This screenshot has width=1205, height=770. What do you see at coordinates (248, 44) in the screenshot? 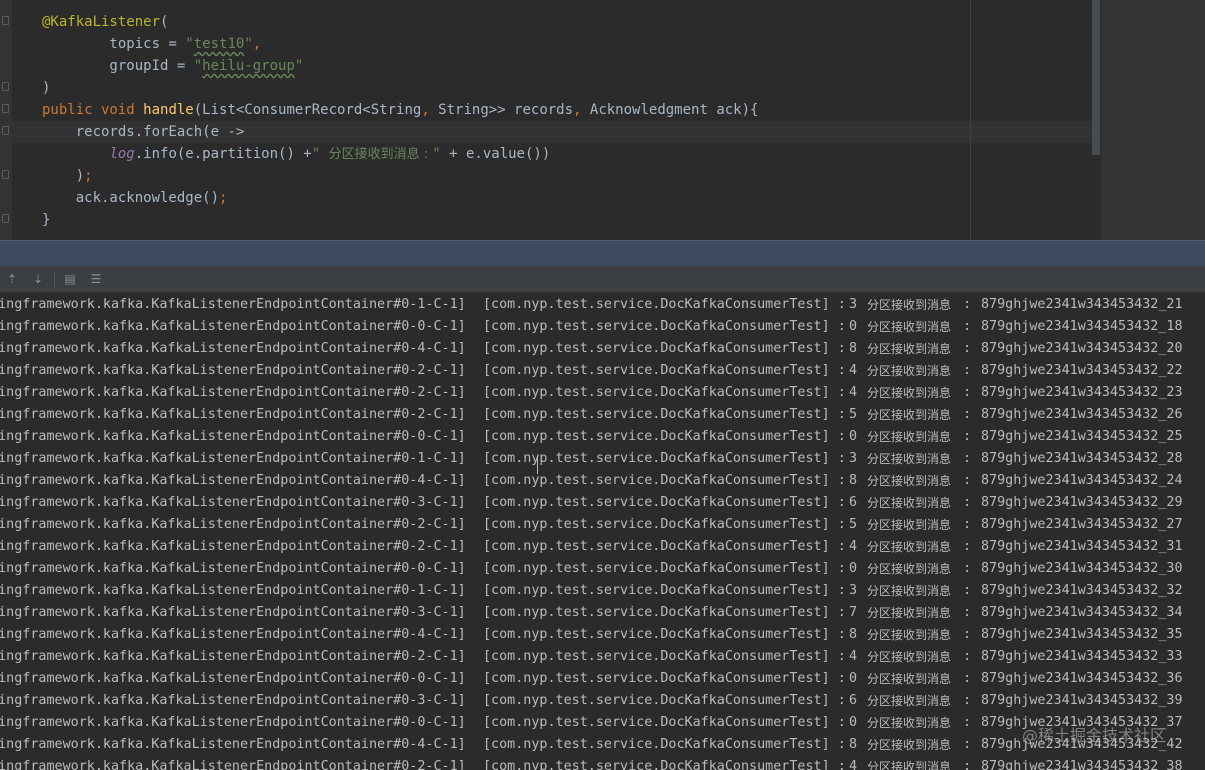
I see `code-token: "` at bounding box center [248, 44].